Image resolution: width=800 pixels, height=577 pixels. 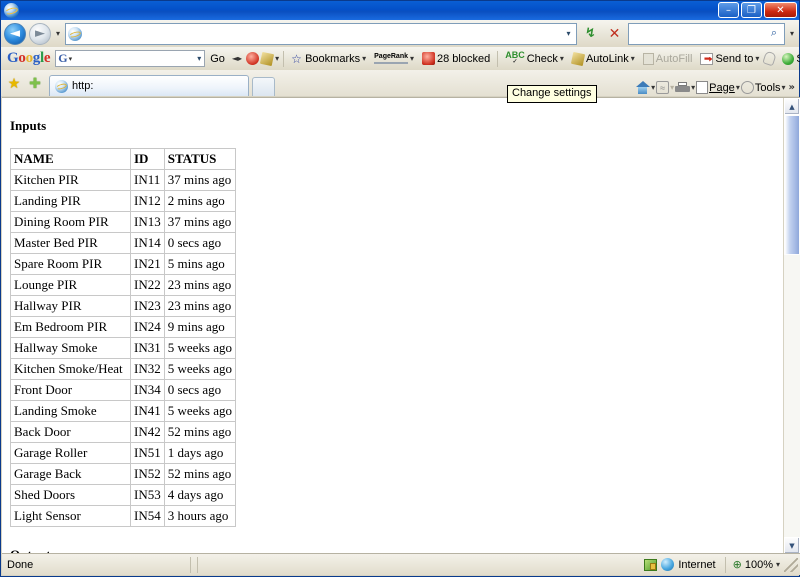 I want to click on table-row: Landing Smoke IN41 5 weeks ago, so click(x=123, y=411).